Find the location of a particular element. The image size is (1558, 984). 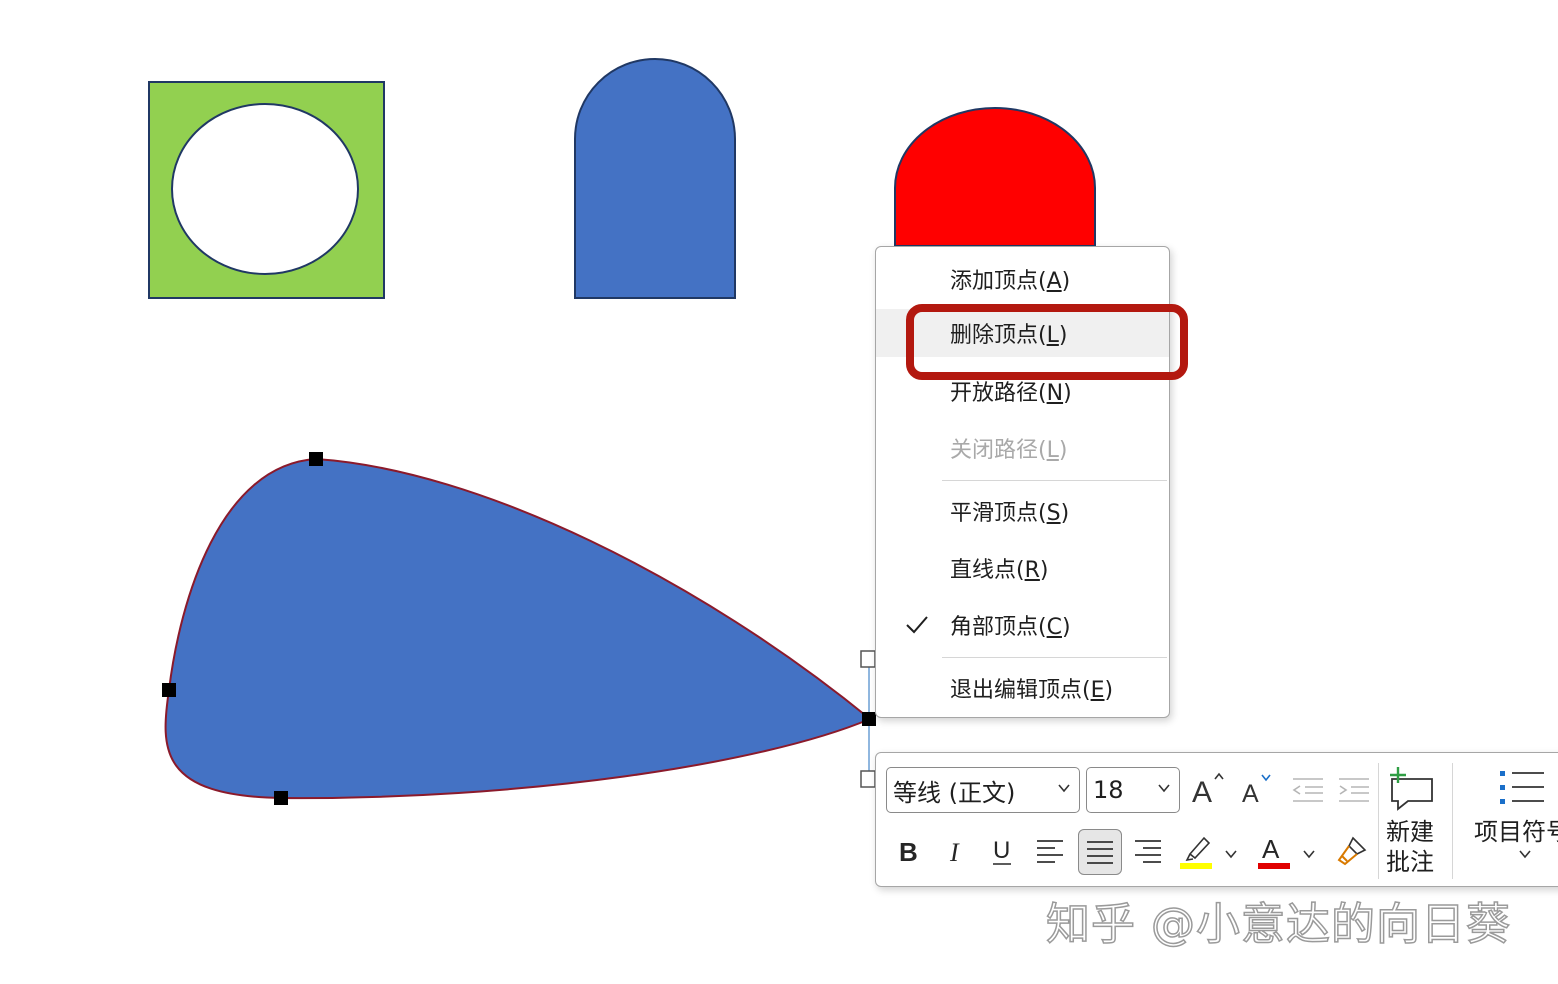

font-name-combo: 等线 (正文) is located at coordinates (983, 790).